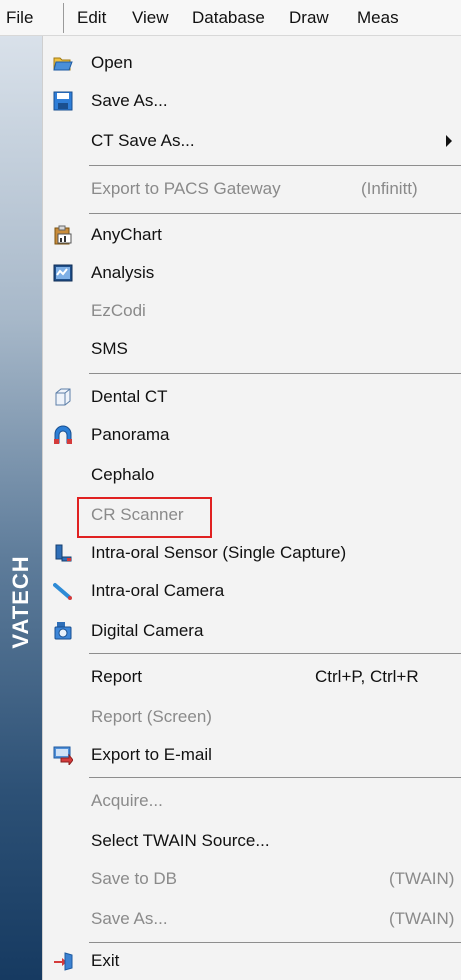  Describe the element at coordinates (63, 553) in the screenshot. I see `sensor-icon` at that location.